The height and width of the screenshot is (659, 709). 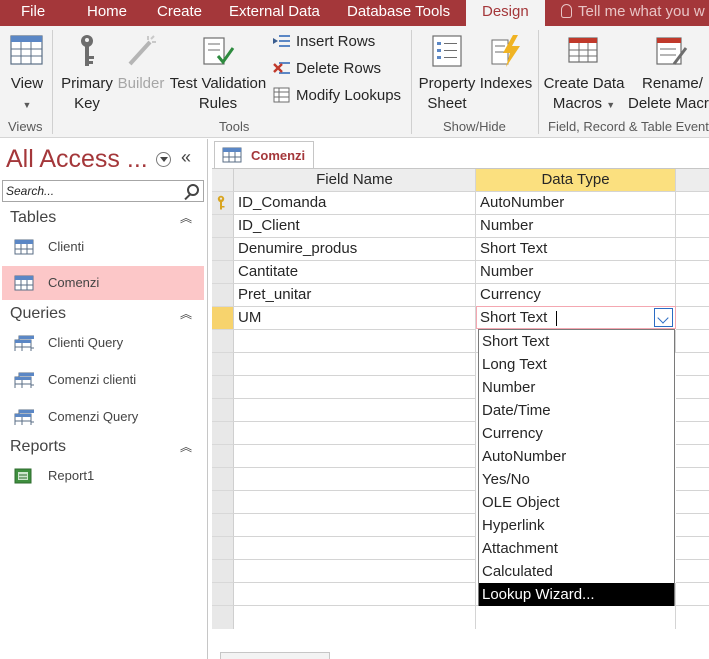 I want to click on option-number: Number, so click(x=576, y=387).